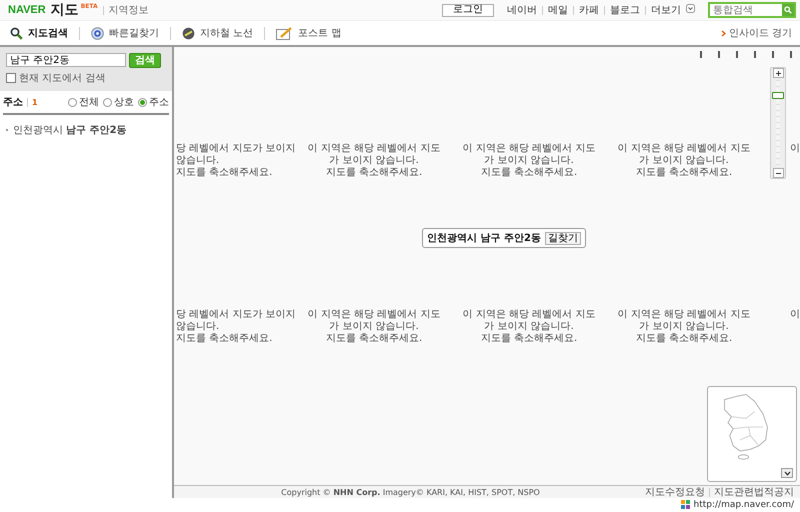  What do you see at coordinates (410, 492) in the screenshot?
I see `copyright-text: Copyright © NHN Corp. Imagery© KARI, KAI, HIST, SPOT, NSPO` at bounding box center [410, 492].